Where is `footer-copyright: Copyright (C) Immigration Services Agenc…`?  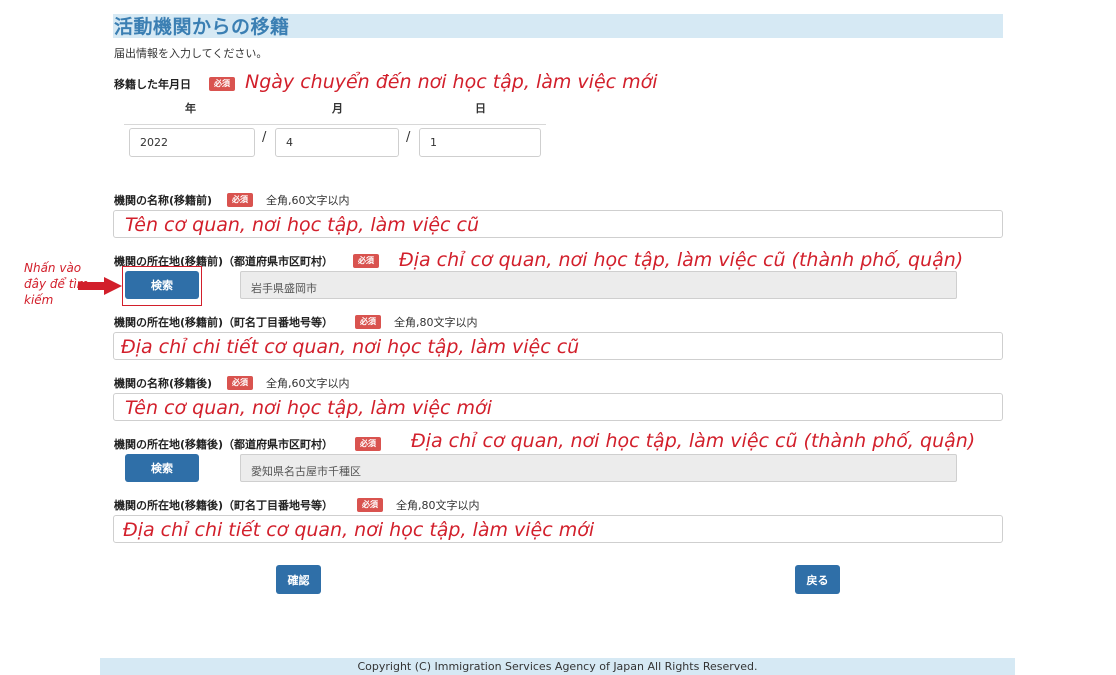 footer-copyright: Copyright (C) Immigration Services Agenc… is located at coordinates (557, 666).